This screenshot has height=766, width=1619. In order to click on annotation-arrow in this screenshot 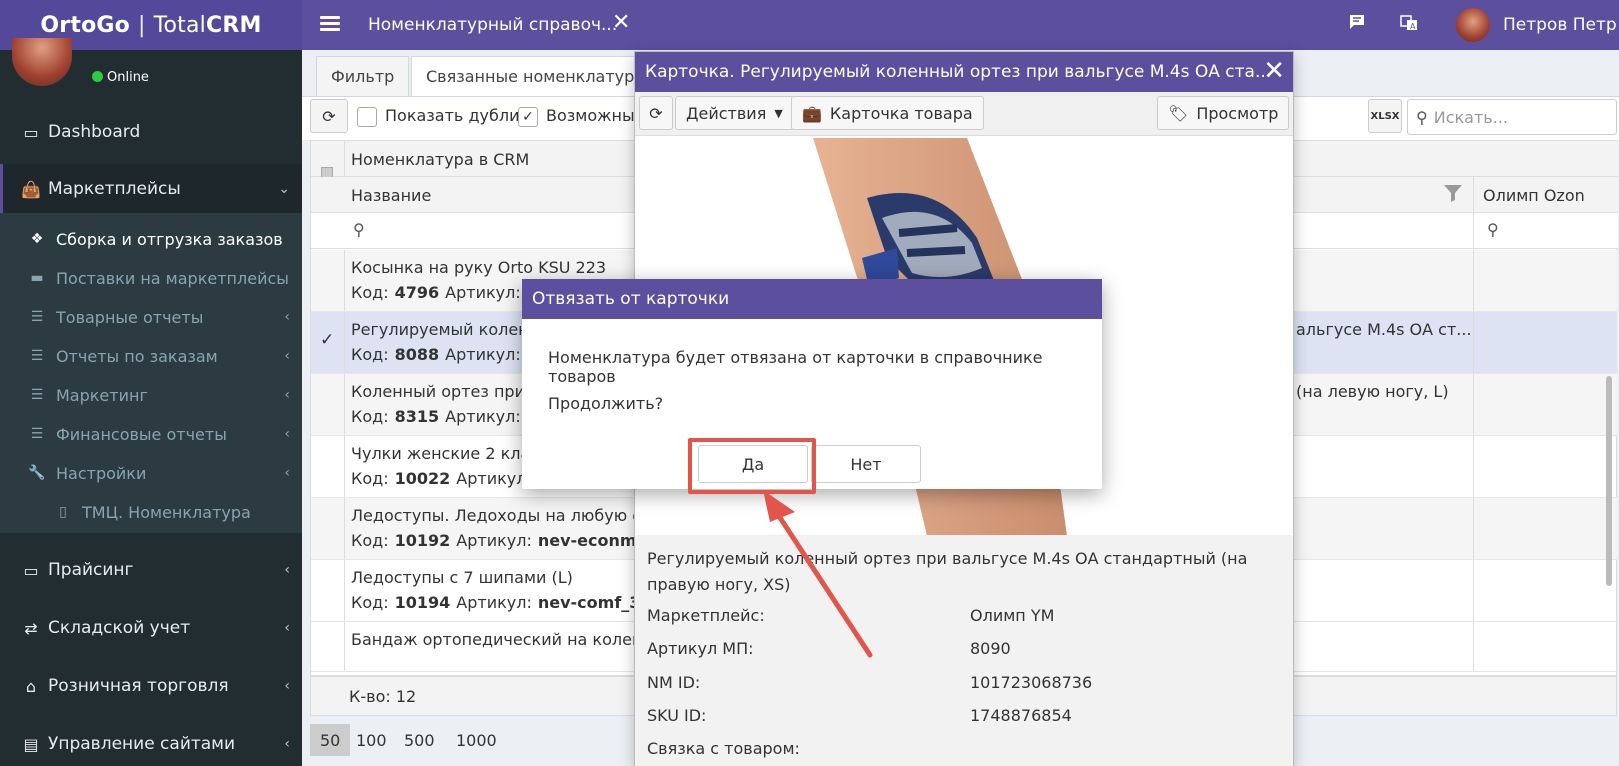, I will do `click(818, 574)`.